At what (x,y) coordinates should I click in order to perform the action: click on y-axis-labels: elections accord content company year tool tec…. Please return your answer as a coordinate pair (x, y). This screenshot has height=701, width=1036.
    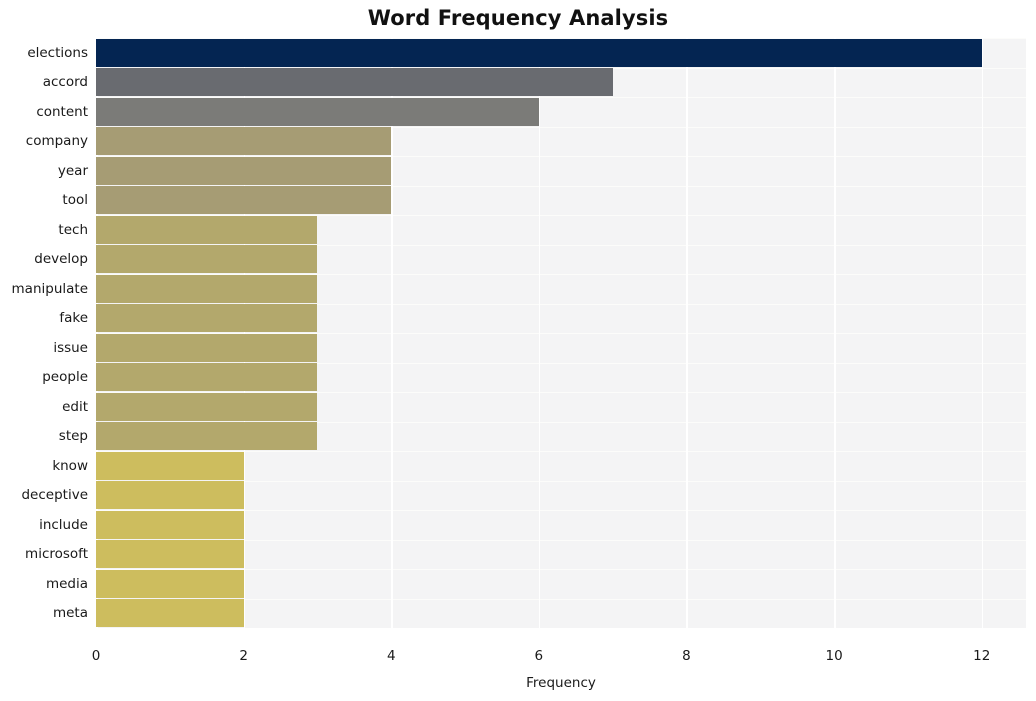
    Looking at the image, I should click on (44, 333).